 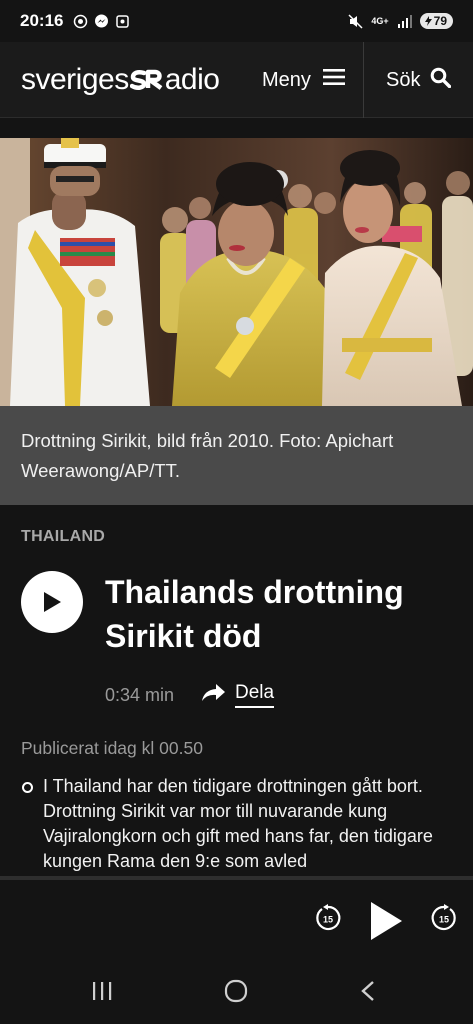 What do you see at coordinates (192, 79) in the screenshot?
I see `logo-text-right: adio` at bounding box center [192, 79].